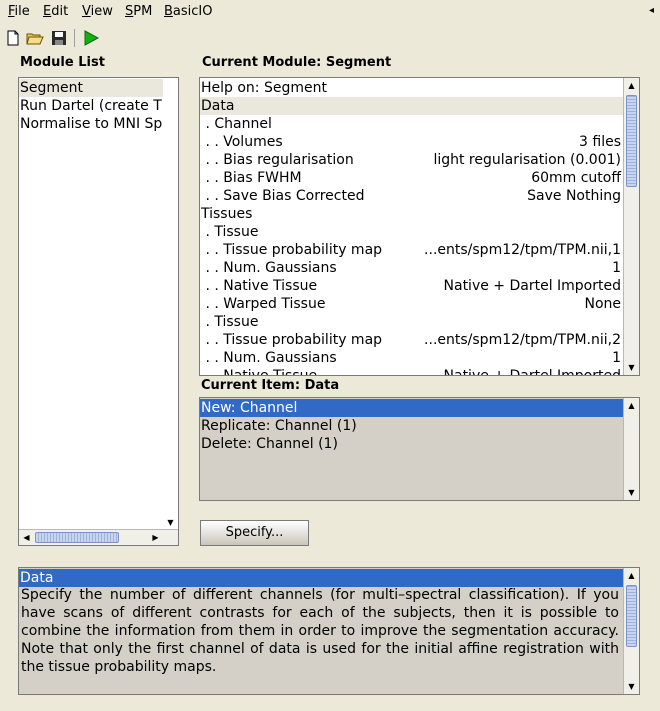 The width and height of the screenshot is (660, 711). I want to click on setting-value: None, so click(602, 304).